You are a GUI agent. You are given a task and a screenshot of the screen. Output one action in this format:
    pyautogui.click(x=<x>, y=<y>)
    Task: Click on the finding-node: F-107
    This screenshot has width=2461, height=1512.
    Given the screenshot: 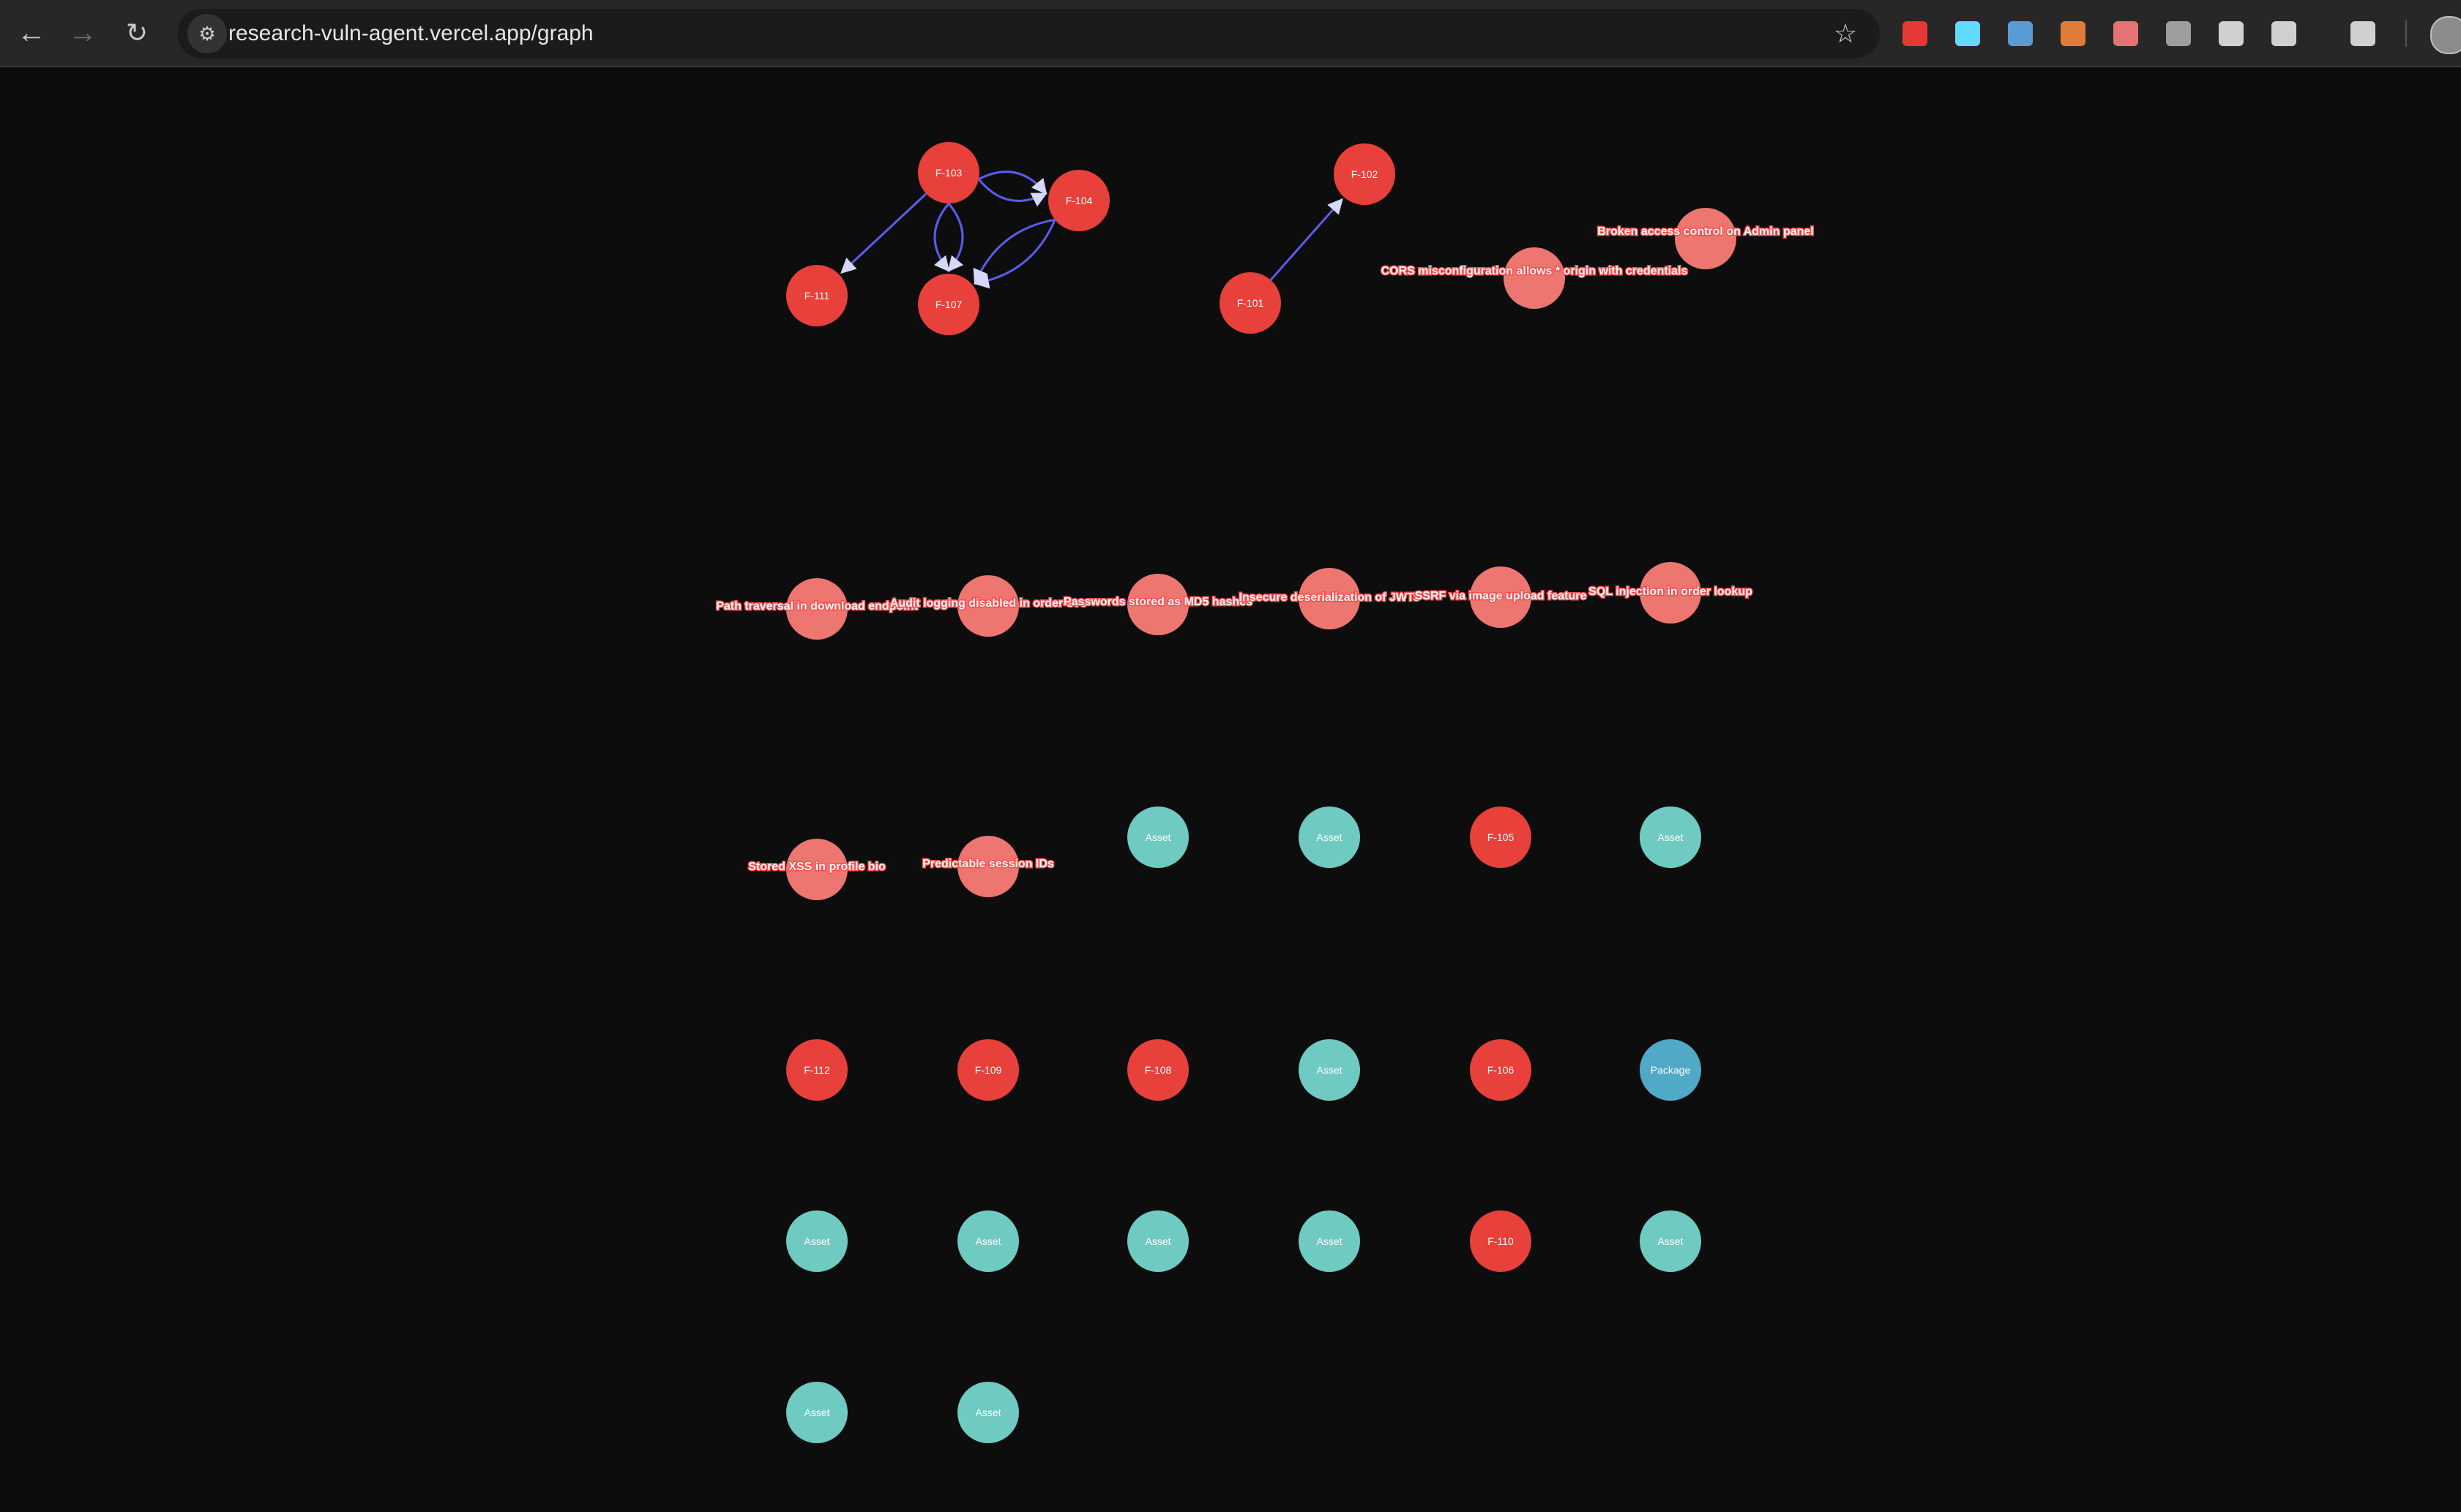 What is the action you would take?
    pyautogui.click(x=948, y=304)
    